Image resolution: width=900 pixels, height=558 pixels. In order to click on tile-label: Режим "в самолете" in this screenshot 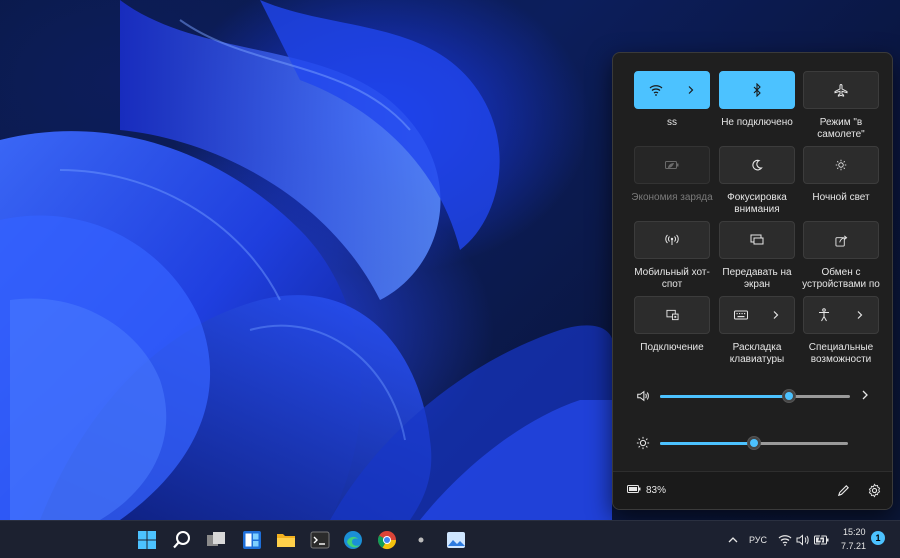, I will do `click(841, 128)`.